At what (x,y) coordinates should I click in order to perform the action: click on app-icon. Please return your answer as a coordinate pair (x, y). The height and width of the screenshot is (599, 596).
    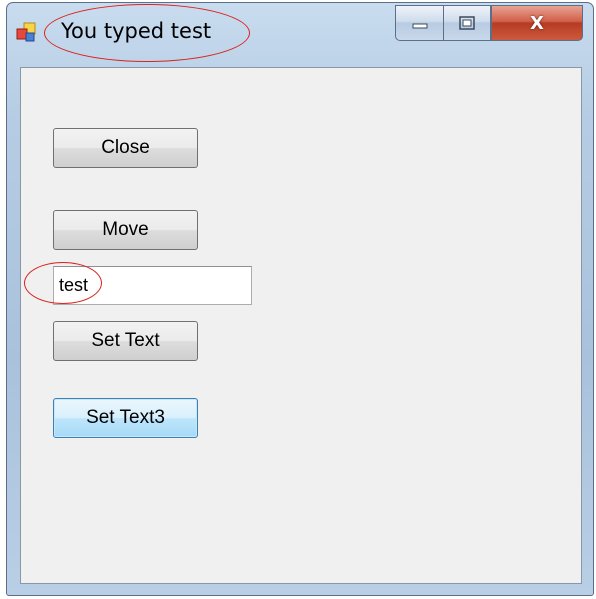
    Looking at the image, I should click on (26, 32).